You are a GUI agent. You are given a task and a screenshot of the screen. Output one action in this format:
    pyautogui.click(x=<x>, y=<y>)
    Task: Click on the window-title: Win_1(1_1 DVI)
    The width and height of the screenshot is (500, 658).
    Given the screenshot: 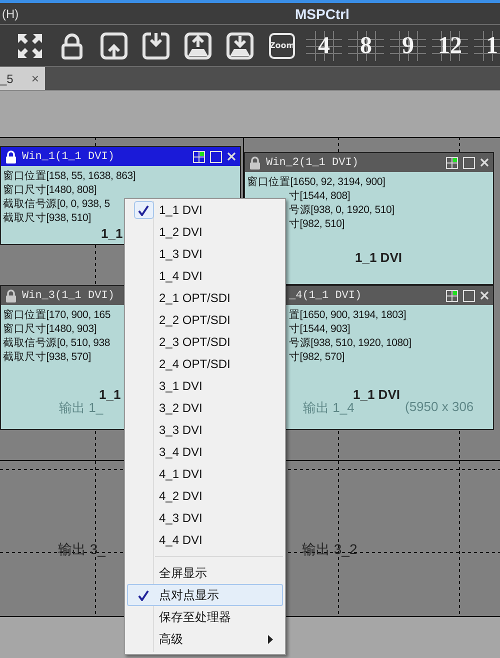 What is the action you would take?
    pyautogui.click(x=68, y=156)
    